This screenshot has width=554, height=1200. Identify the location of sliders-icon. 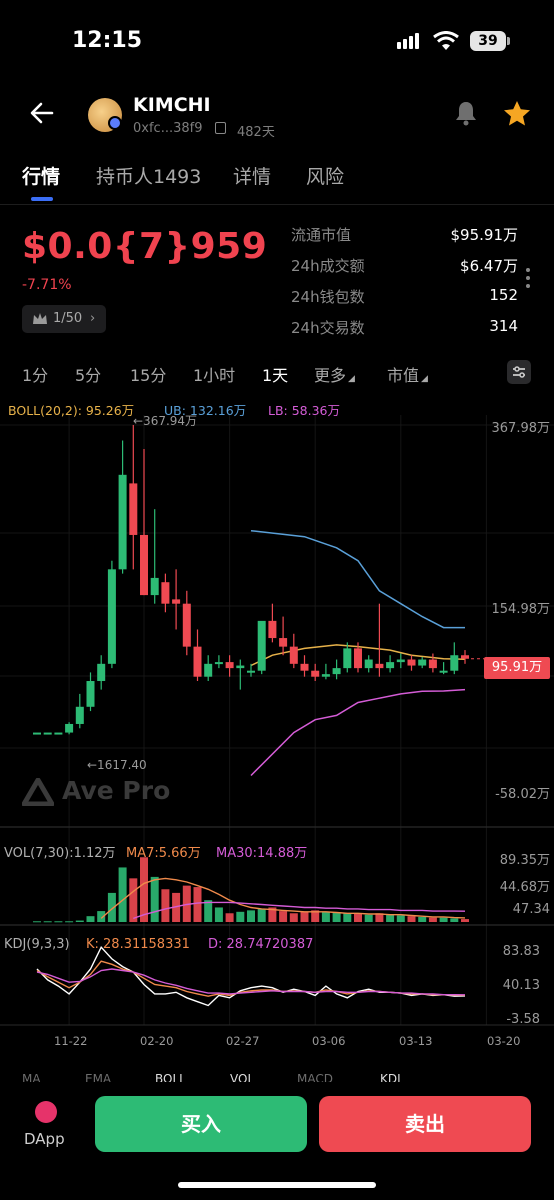
(519, 372).